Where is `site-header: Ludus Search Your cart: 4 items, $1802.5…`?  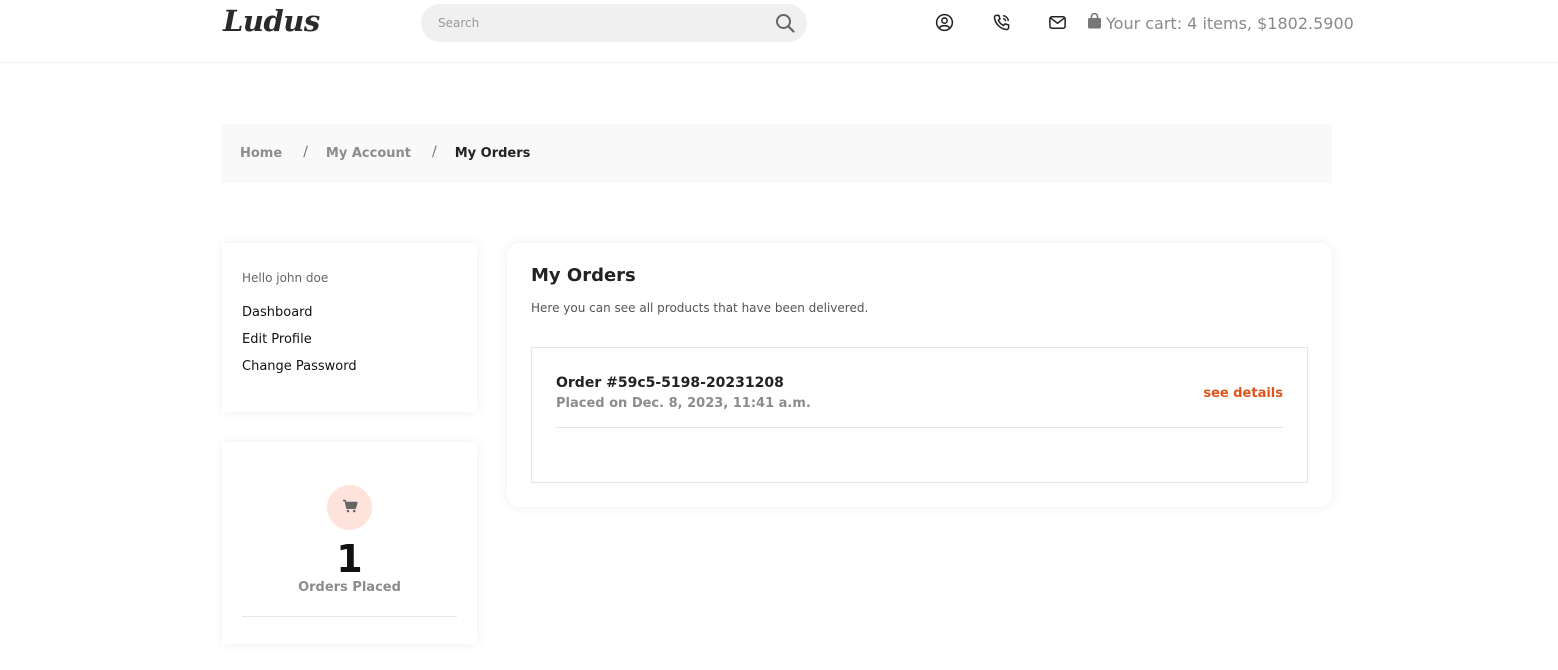 site-header: Ludus Search Your cart: 4 items, $1802.5… is located at coordinates (779, 31).